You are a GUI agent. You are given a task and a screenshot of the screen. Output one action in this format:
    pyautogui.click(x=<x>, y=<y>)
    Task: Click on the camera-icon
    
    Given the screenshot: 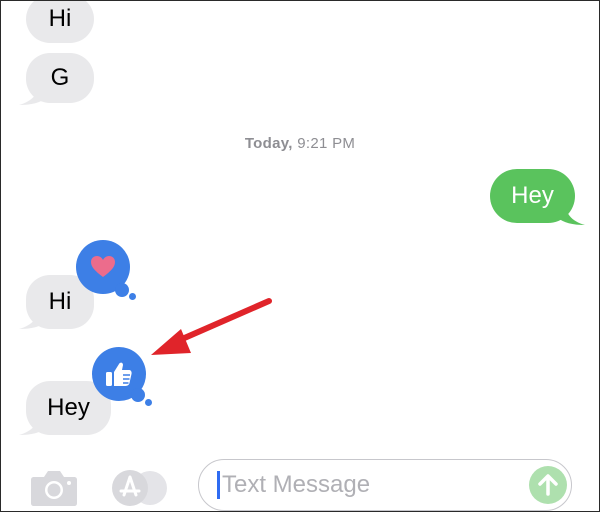 What is the action you would take?
    pyautogui.click(x=54, y=488)
    